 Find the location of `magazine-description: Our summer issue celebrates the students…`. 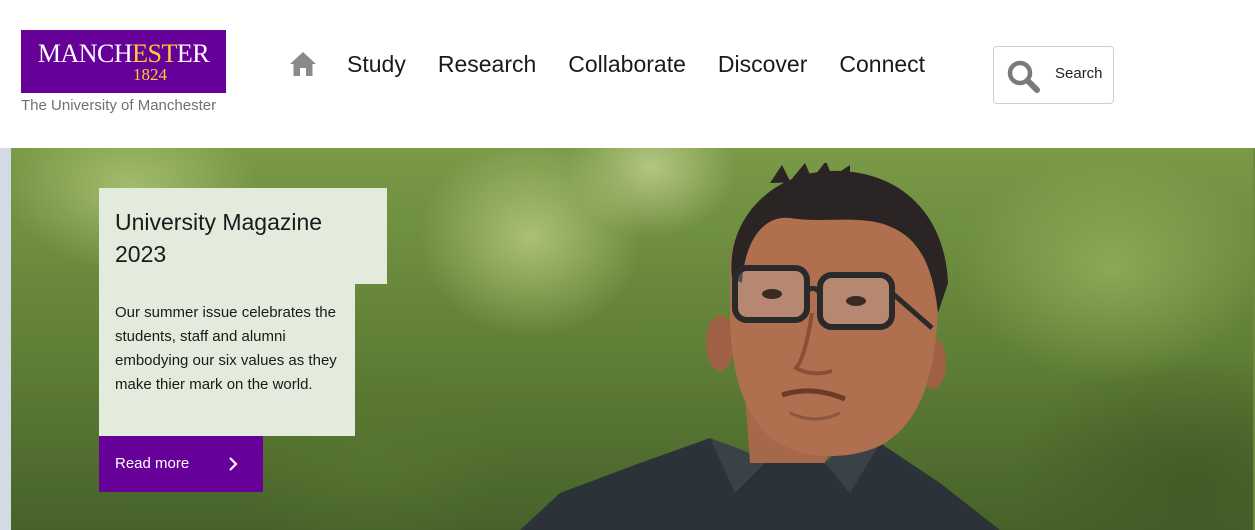

magazine-description: Our summer issue celebrates the students… is located at coordinates (226, 348).